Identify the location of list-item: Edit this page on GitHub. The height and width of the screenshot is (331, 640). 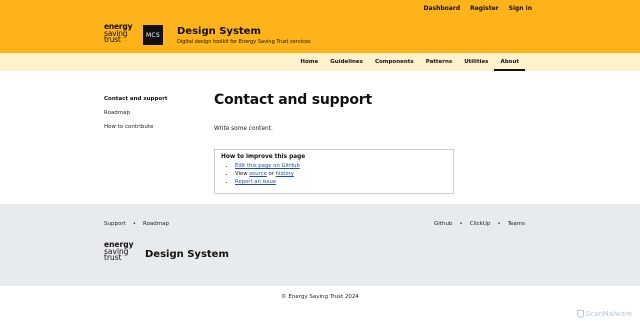
(341, 166).